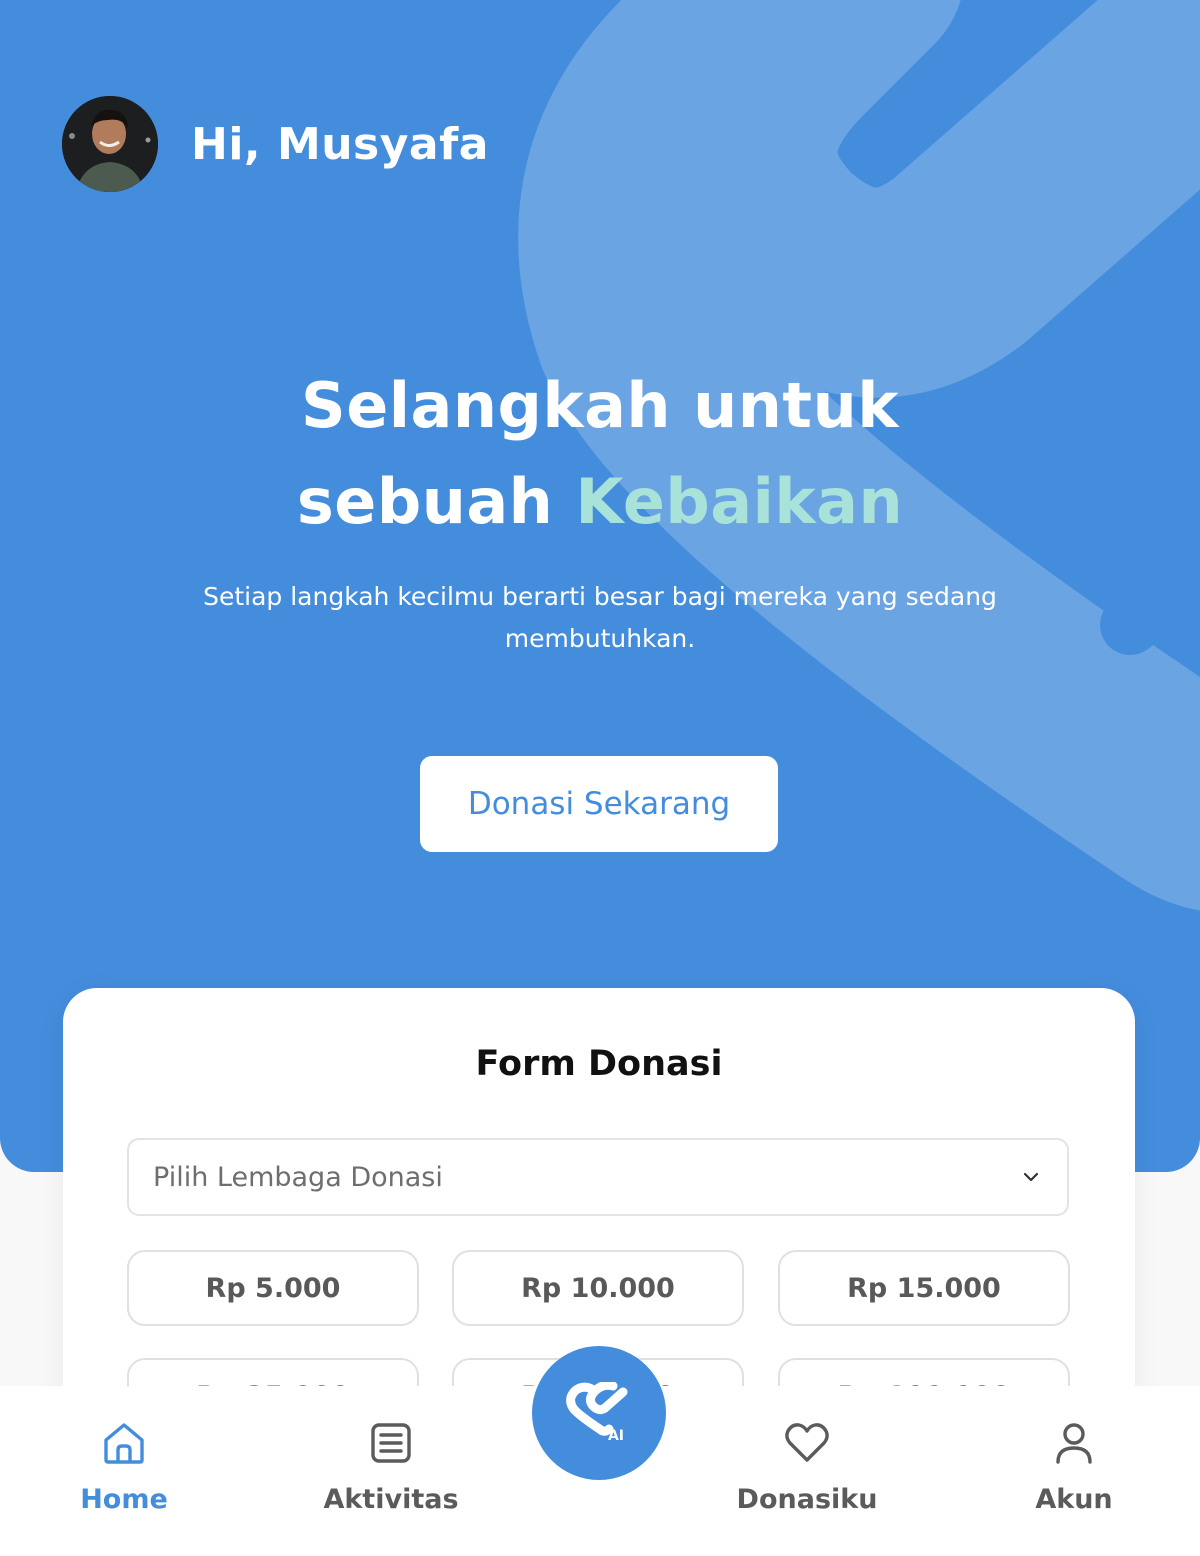  What do you see at coordinates (1074, 1443) in the screenshot?
I see `user-icon` at bounding box center [1074, 1443].